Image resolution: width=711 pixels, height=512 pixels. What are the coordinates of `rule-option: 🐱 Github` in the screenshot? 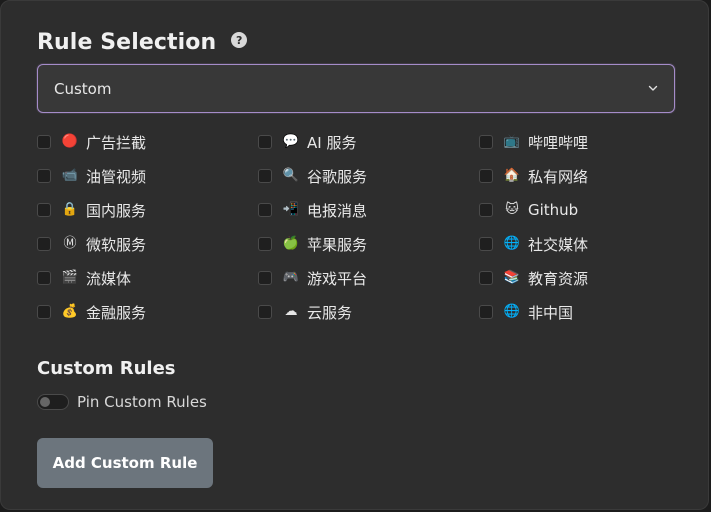 It's located at (528, 210).